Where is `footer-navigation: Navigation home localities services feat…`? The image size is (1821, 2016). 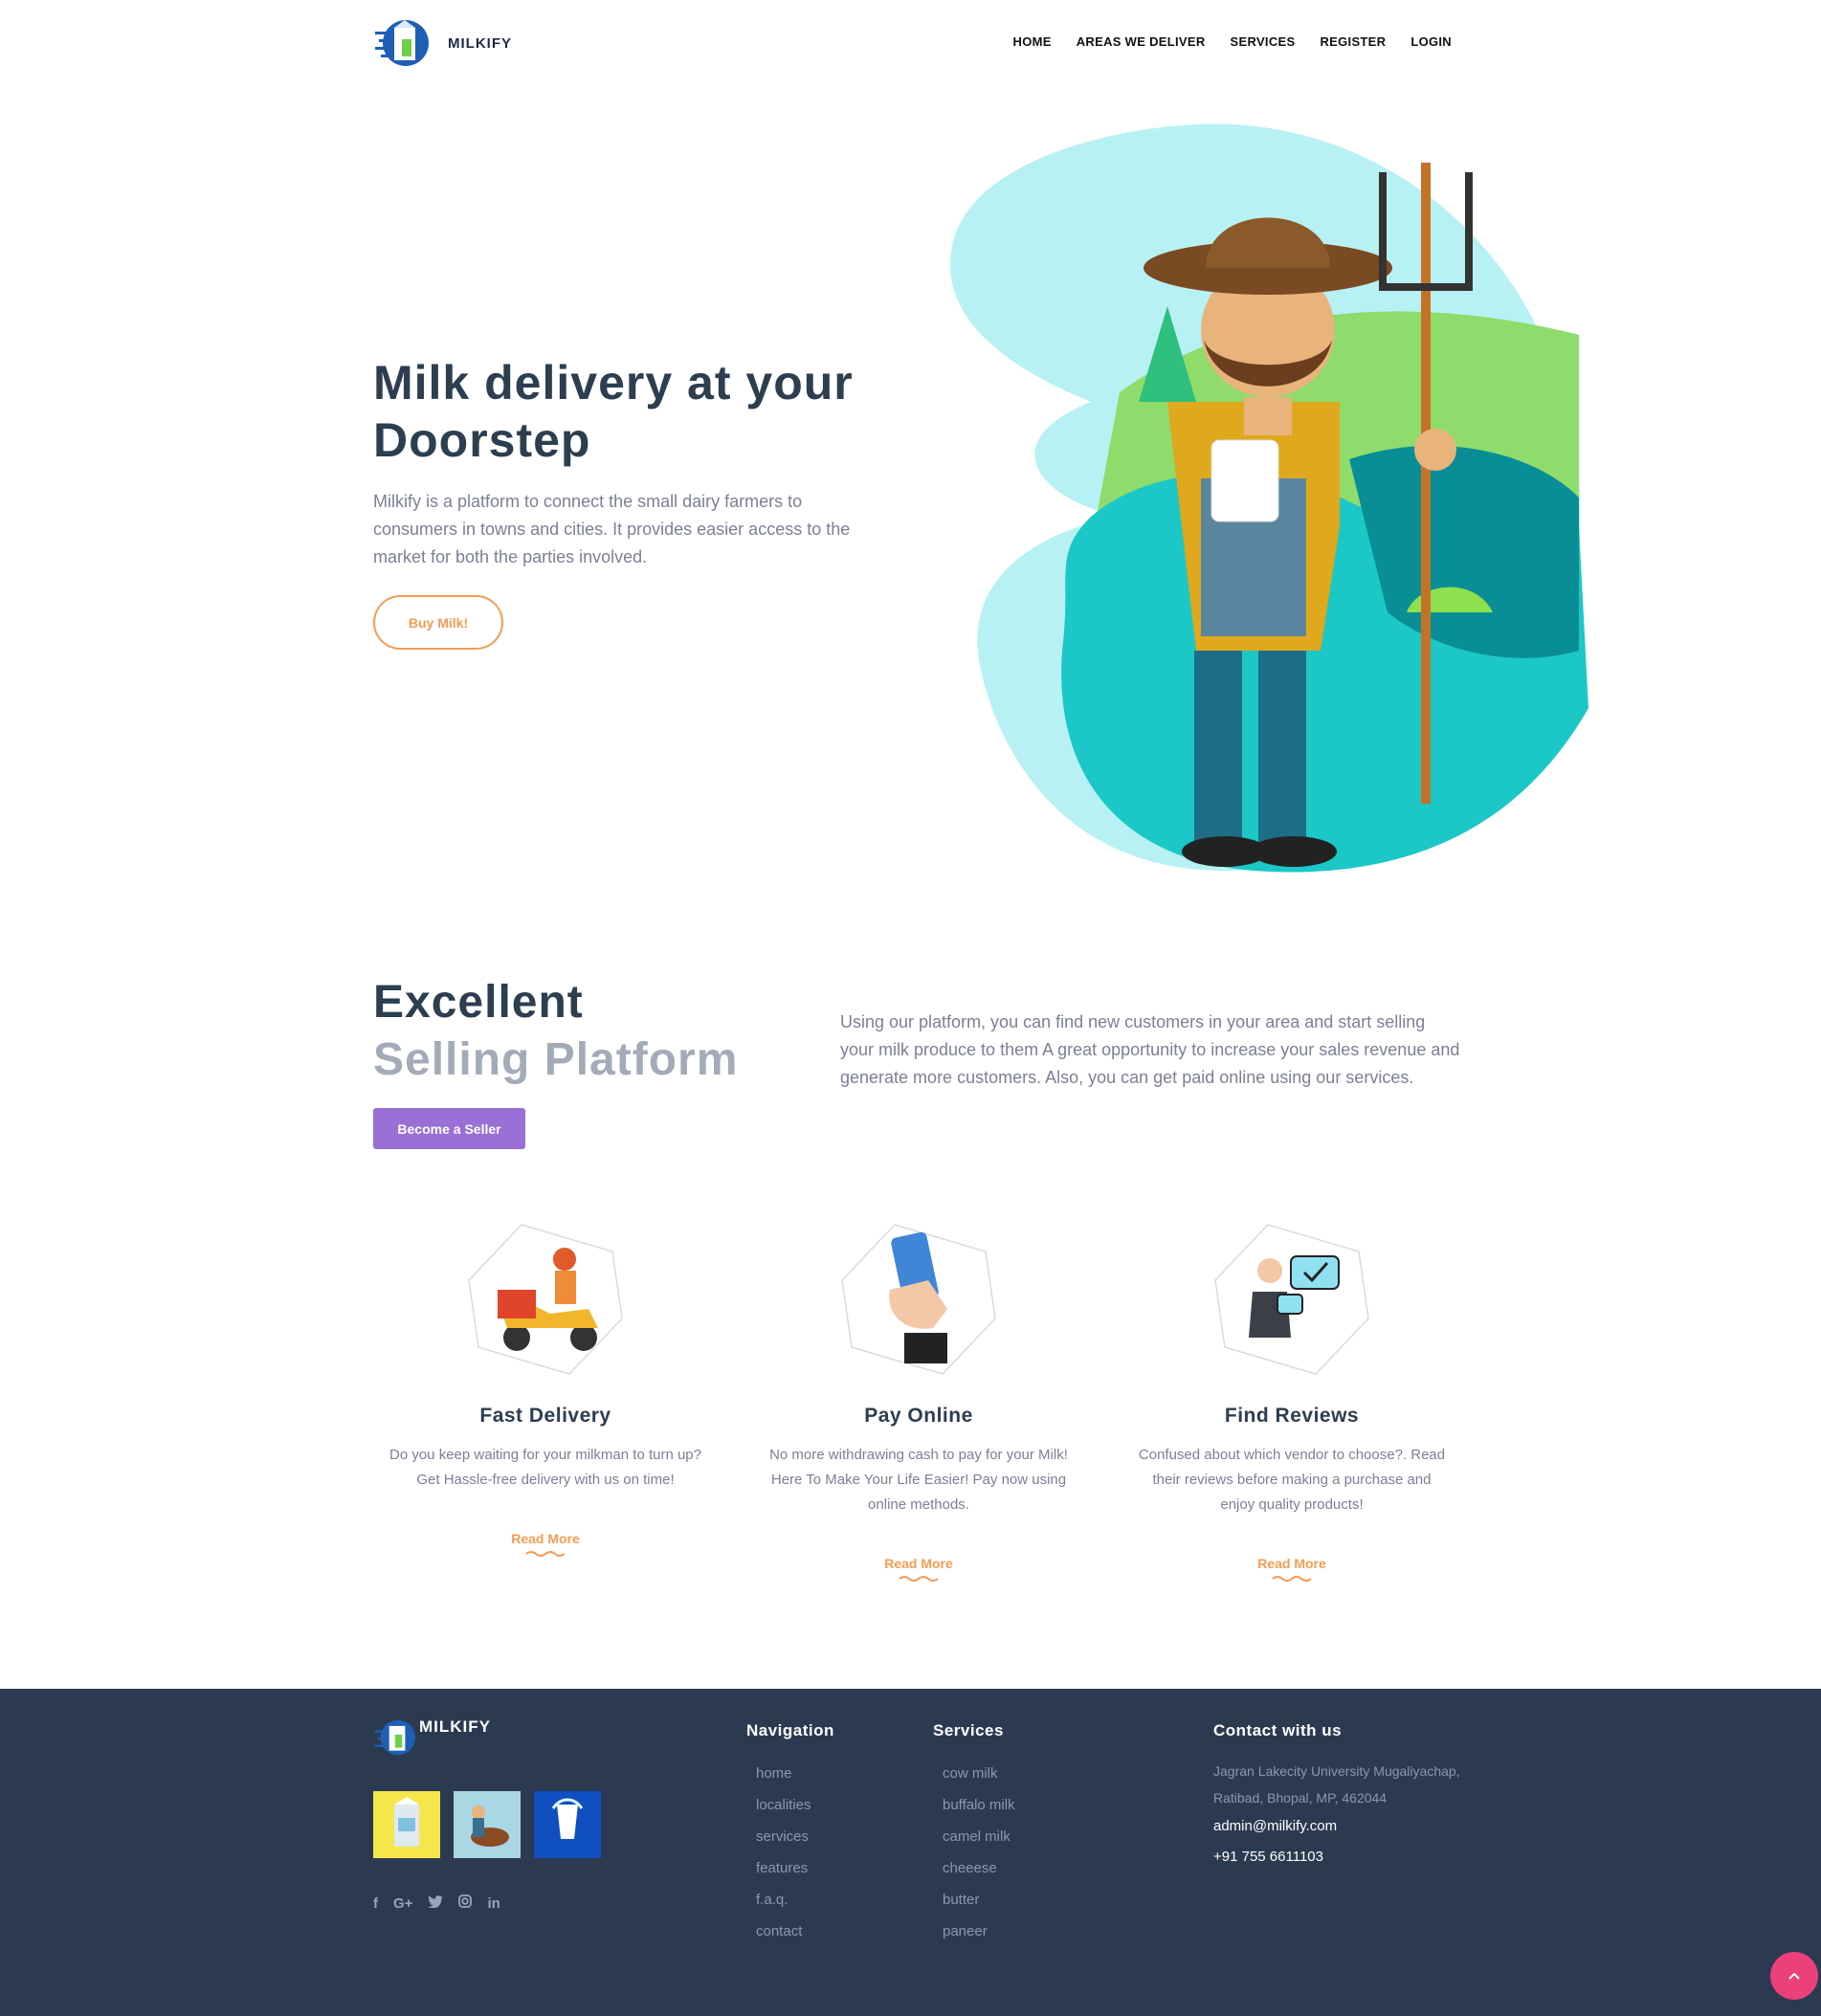 footer-navigation: Navigation home localities services feat… is located at coordinates (790, 1834).